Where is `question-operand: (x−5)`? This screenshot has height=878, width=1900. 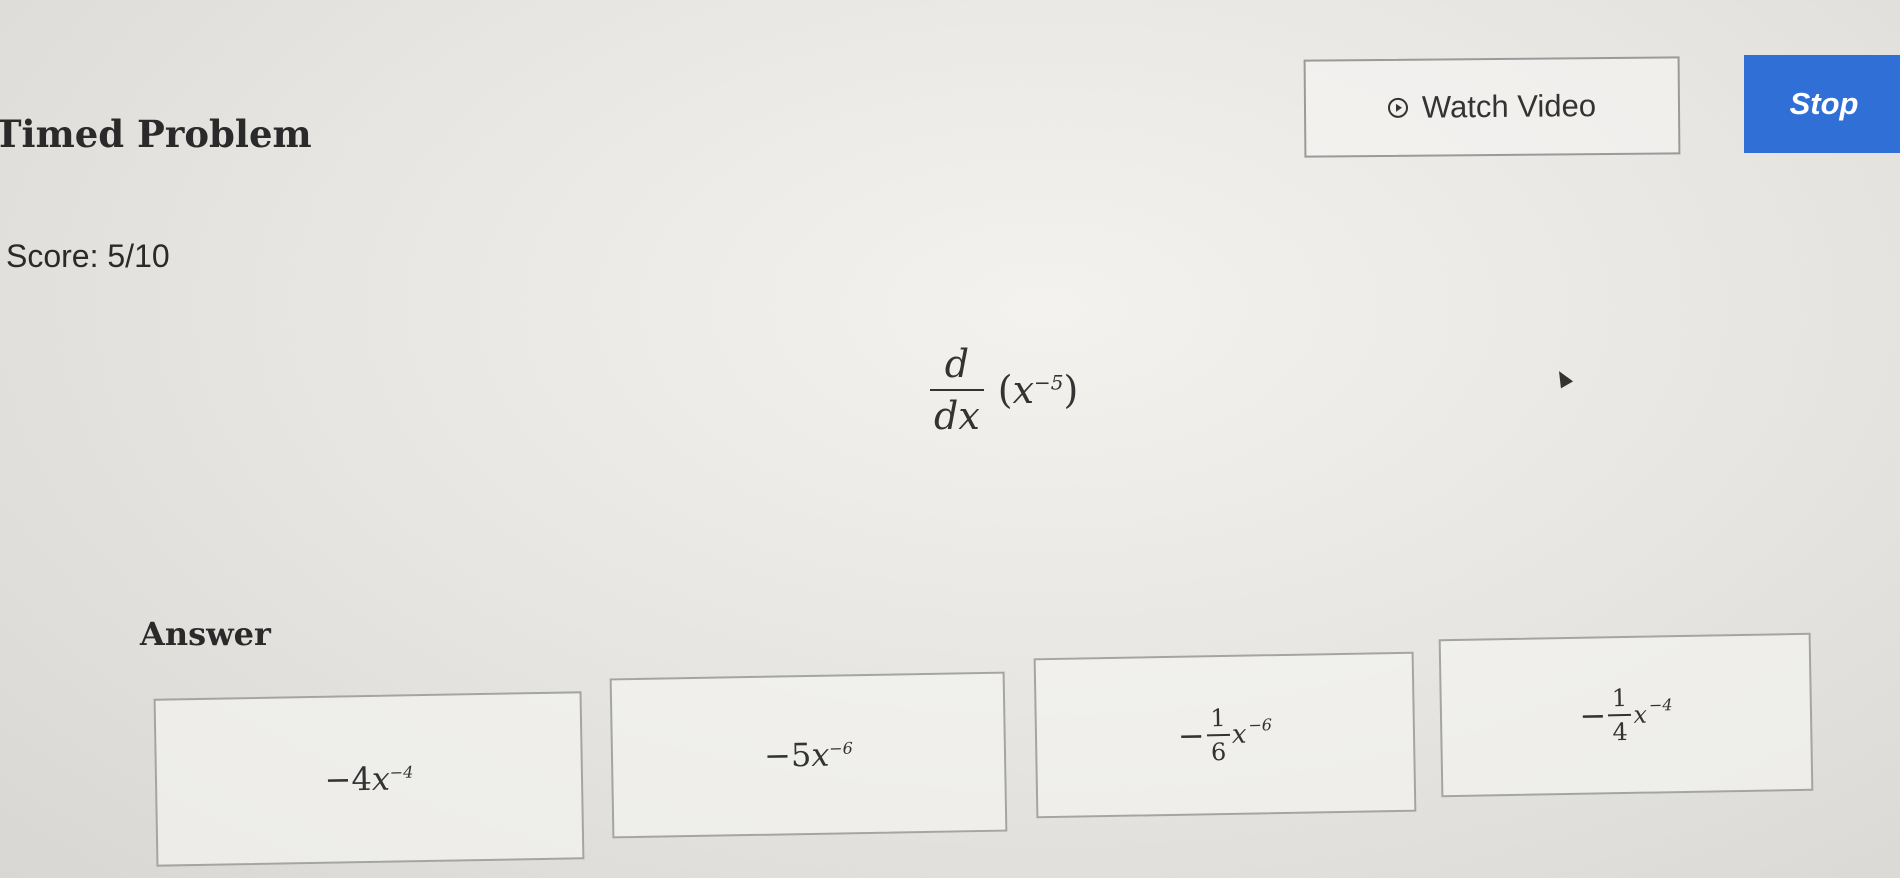 question-operand: (x−5) is located at coordinates (1038, 390).